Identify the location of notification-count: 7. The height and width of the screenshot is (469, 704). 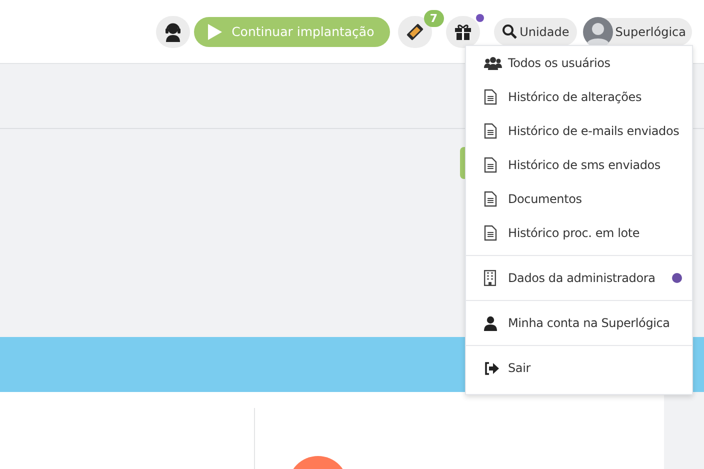
(434, 18).